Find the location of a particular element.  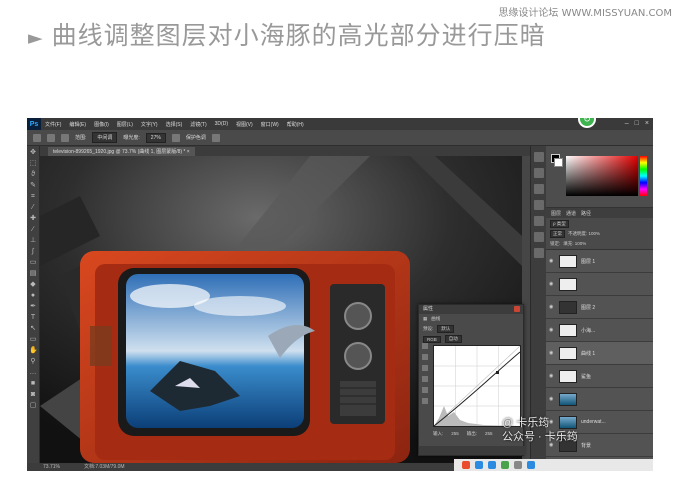

hand-tool-icon: ✋ is located at coordinates (33, 351).